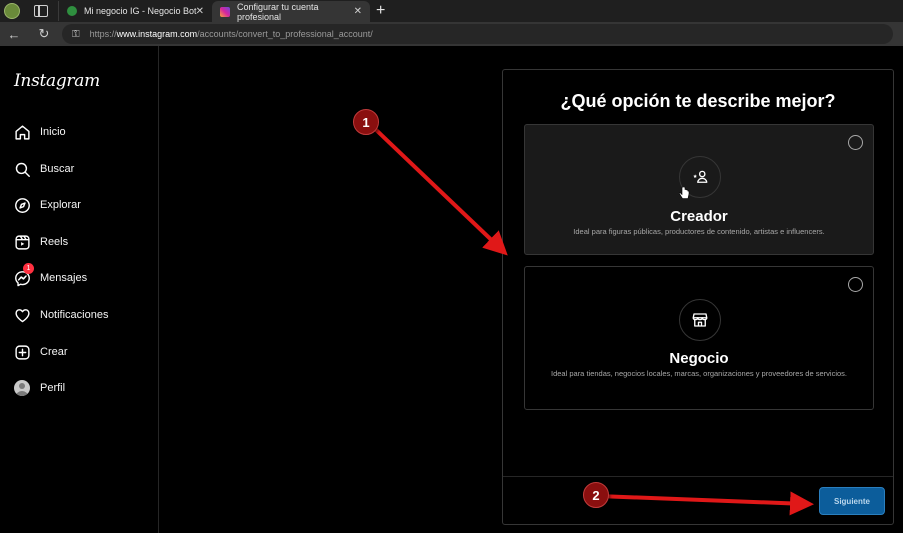 This screenshot has width=903, height=533. I want to click on sidebar-item-buscar: Buscar, so click(43, 169).